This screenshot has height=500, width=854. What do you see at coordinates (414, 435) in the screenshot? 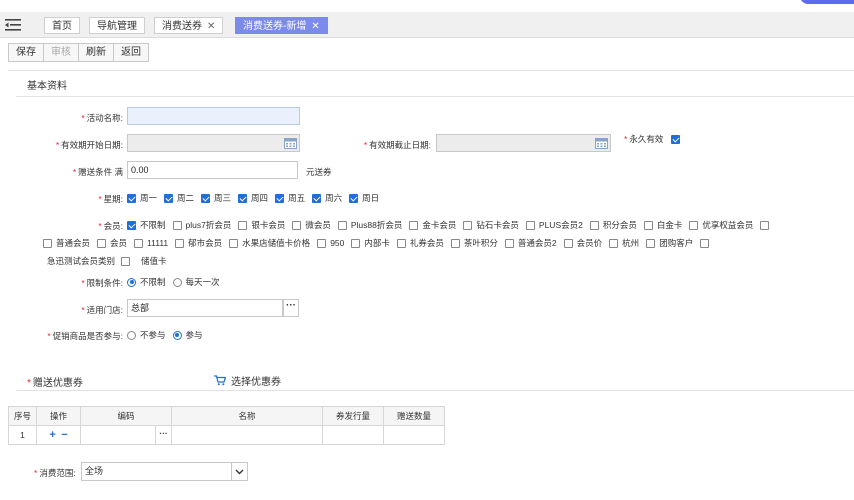
I see `cell-qty` at bounding box center [414, 435].